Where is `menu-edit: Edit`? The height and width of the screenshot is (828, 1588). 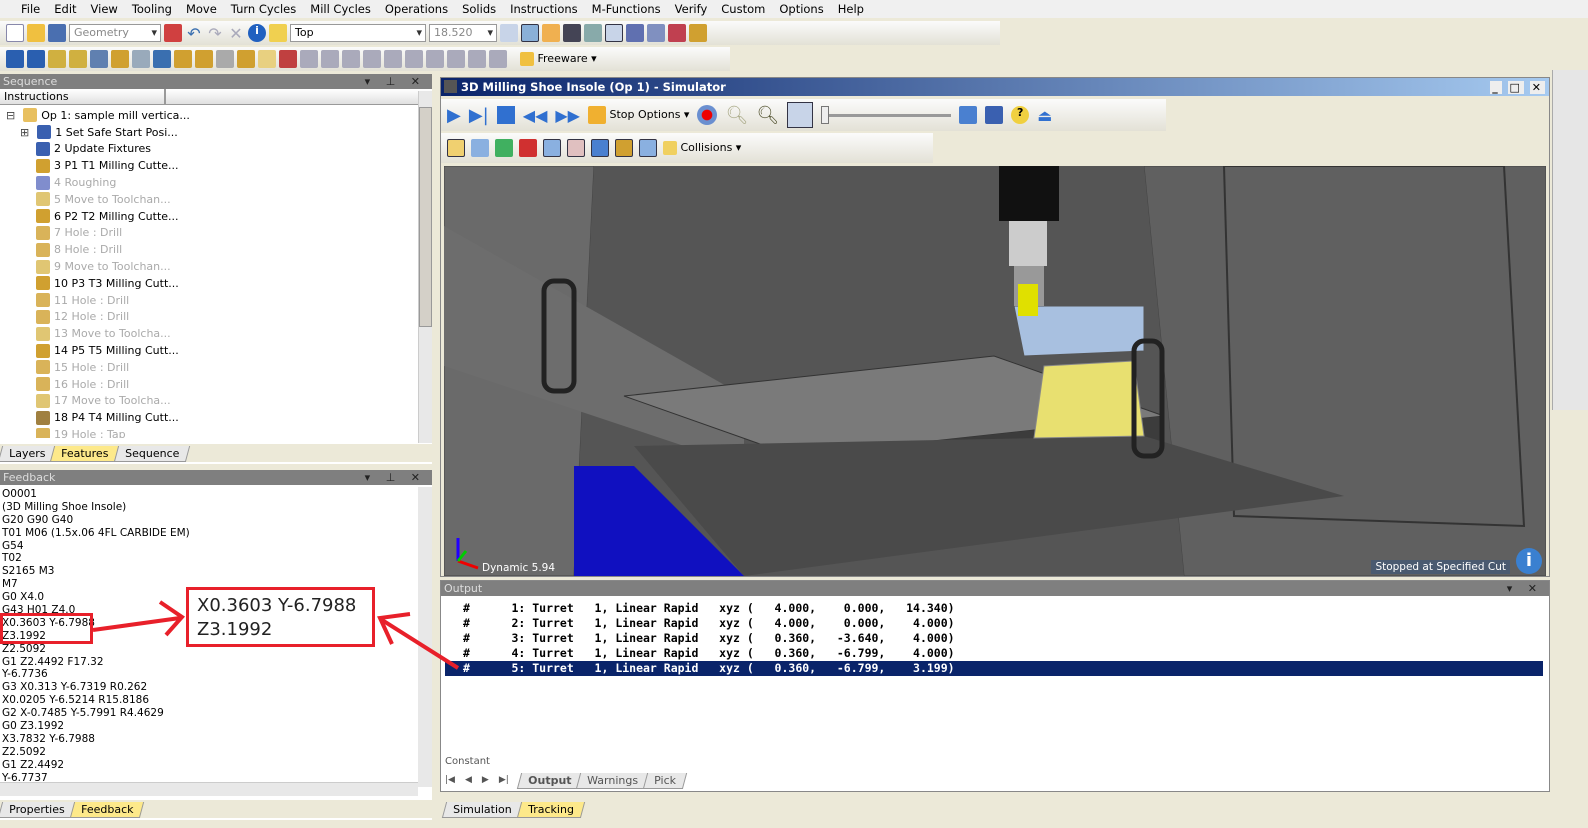 menu-edit: Edit is located at coordinates (65, 9).